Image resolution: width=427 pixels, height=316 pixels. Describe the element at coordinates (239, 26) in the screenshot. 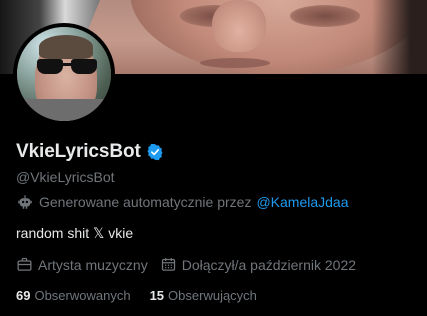

I see `banner-nose` at that location.